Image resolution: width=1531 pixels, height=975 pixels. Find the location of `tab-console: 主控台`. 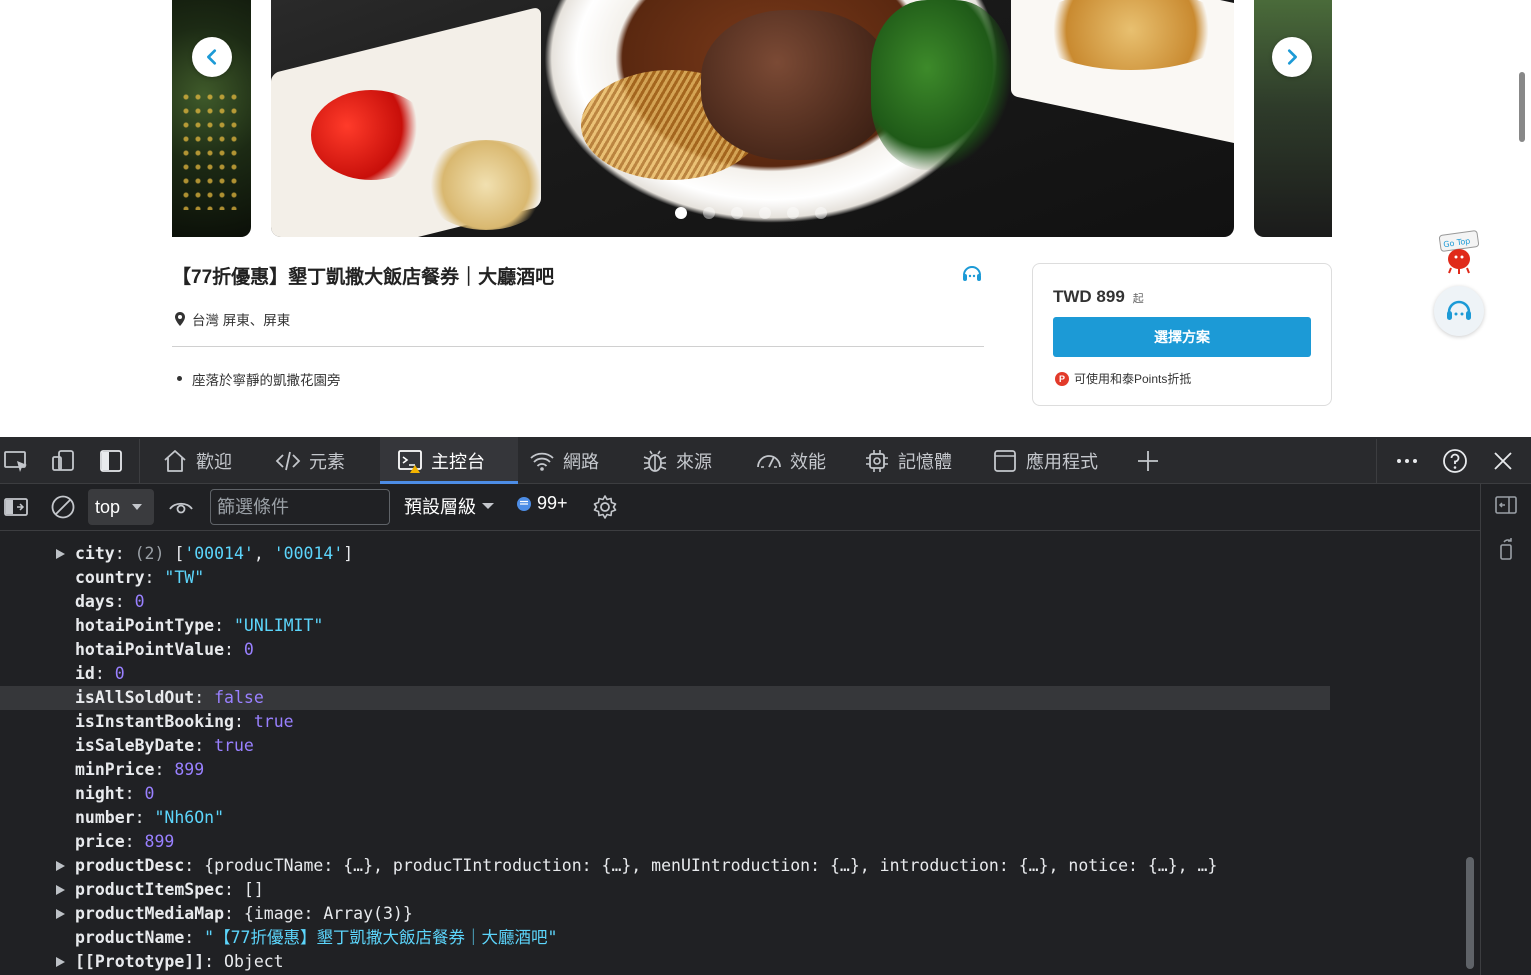

tab-console: 主控台 is located at coordinates (449, 460).